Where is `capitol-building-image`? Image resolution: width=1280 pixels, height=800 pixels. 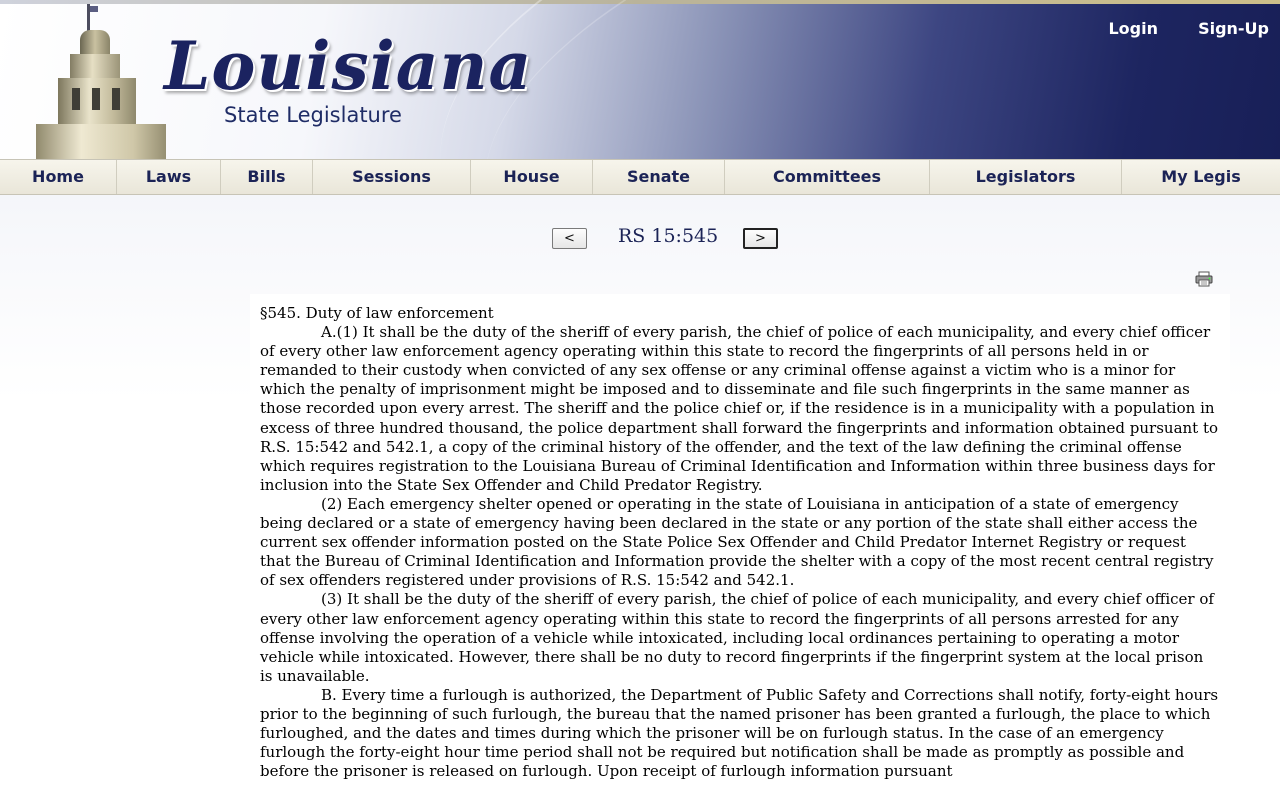
capitol-building-image is located at coordinates (102, 82).